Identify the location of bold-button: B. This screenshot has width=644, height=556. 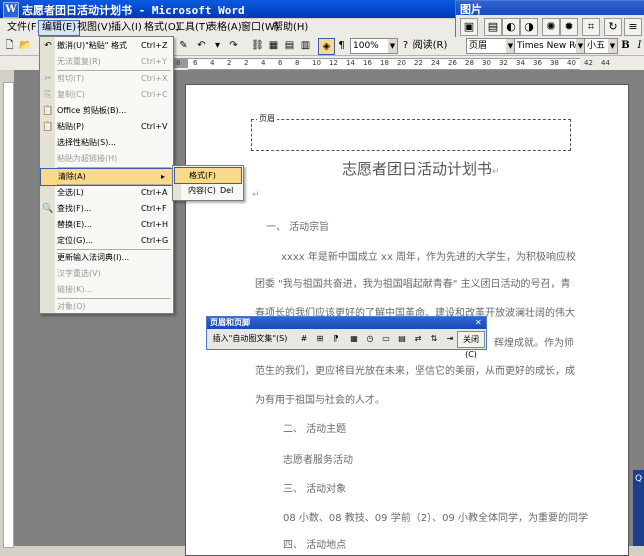
(625, 45).